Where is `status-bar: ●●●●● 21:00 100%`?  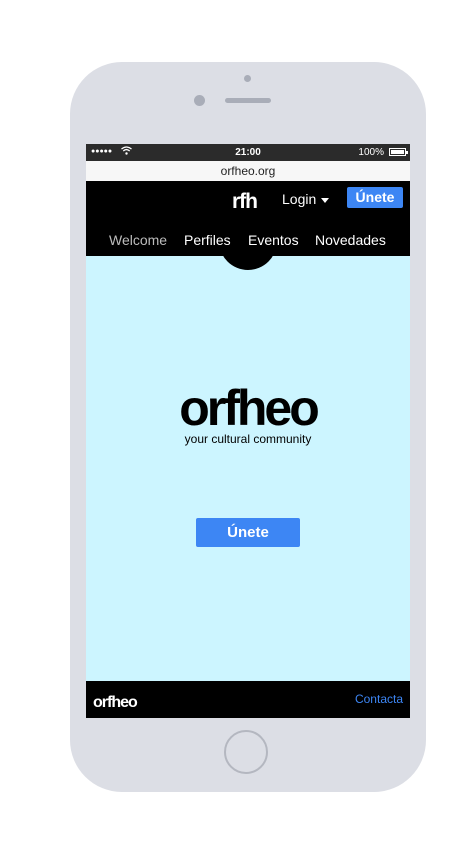
status-bar: ●●●●● 21:00 100% is located at coordinates (248, 152).